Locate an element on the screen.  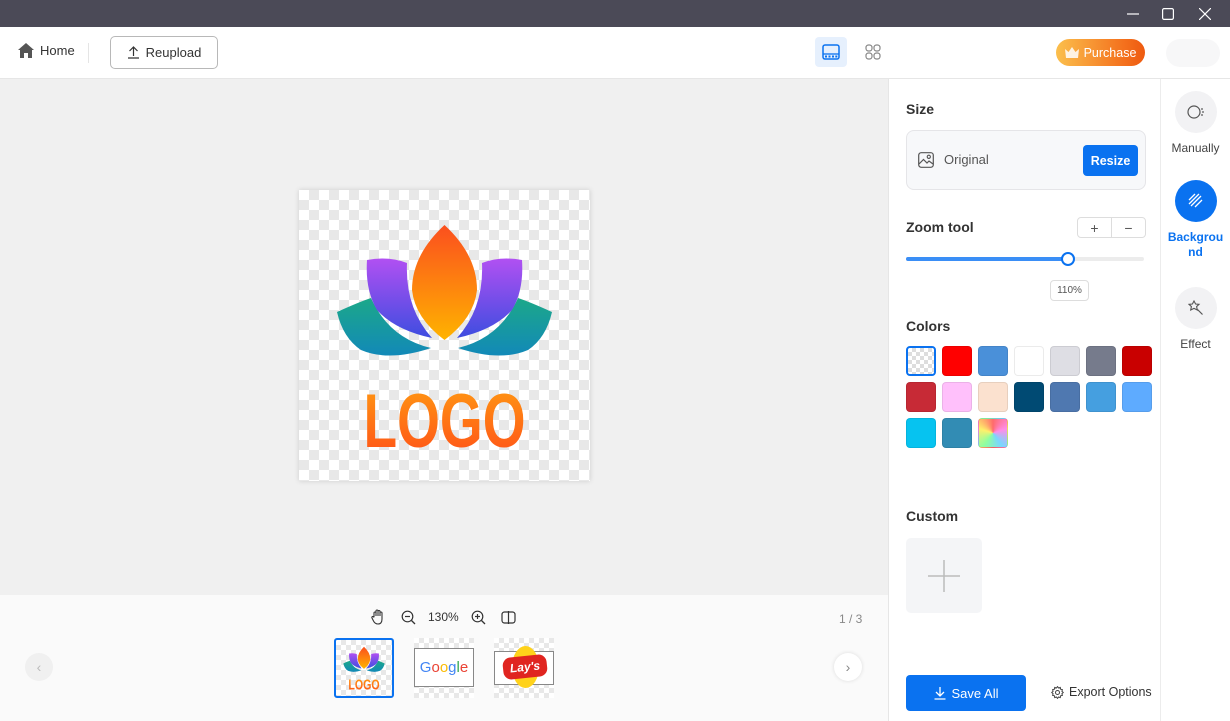
chevron-left-icon: ‹ is located at coordinates (39, 667).